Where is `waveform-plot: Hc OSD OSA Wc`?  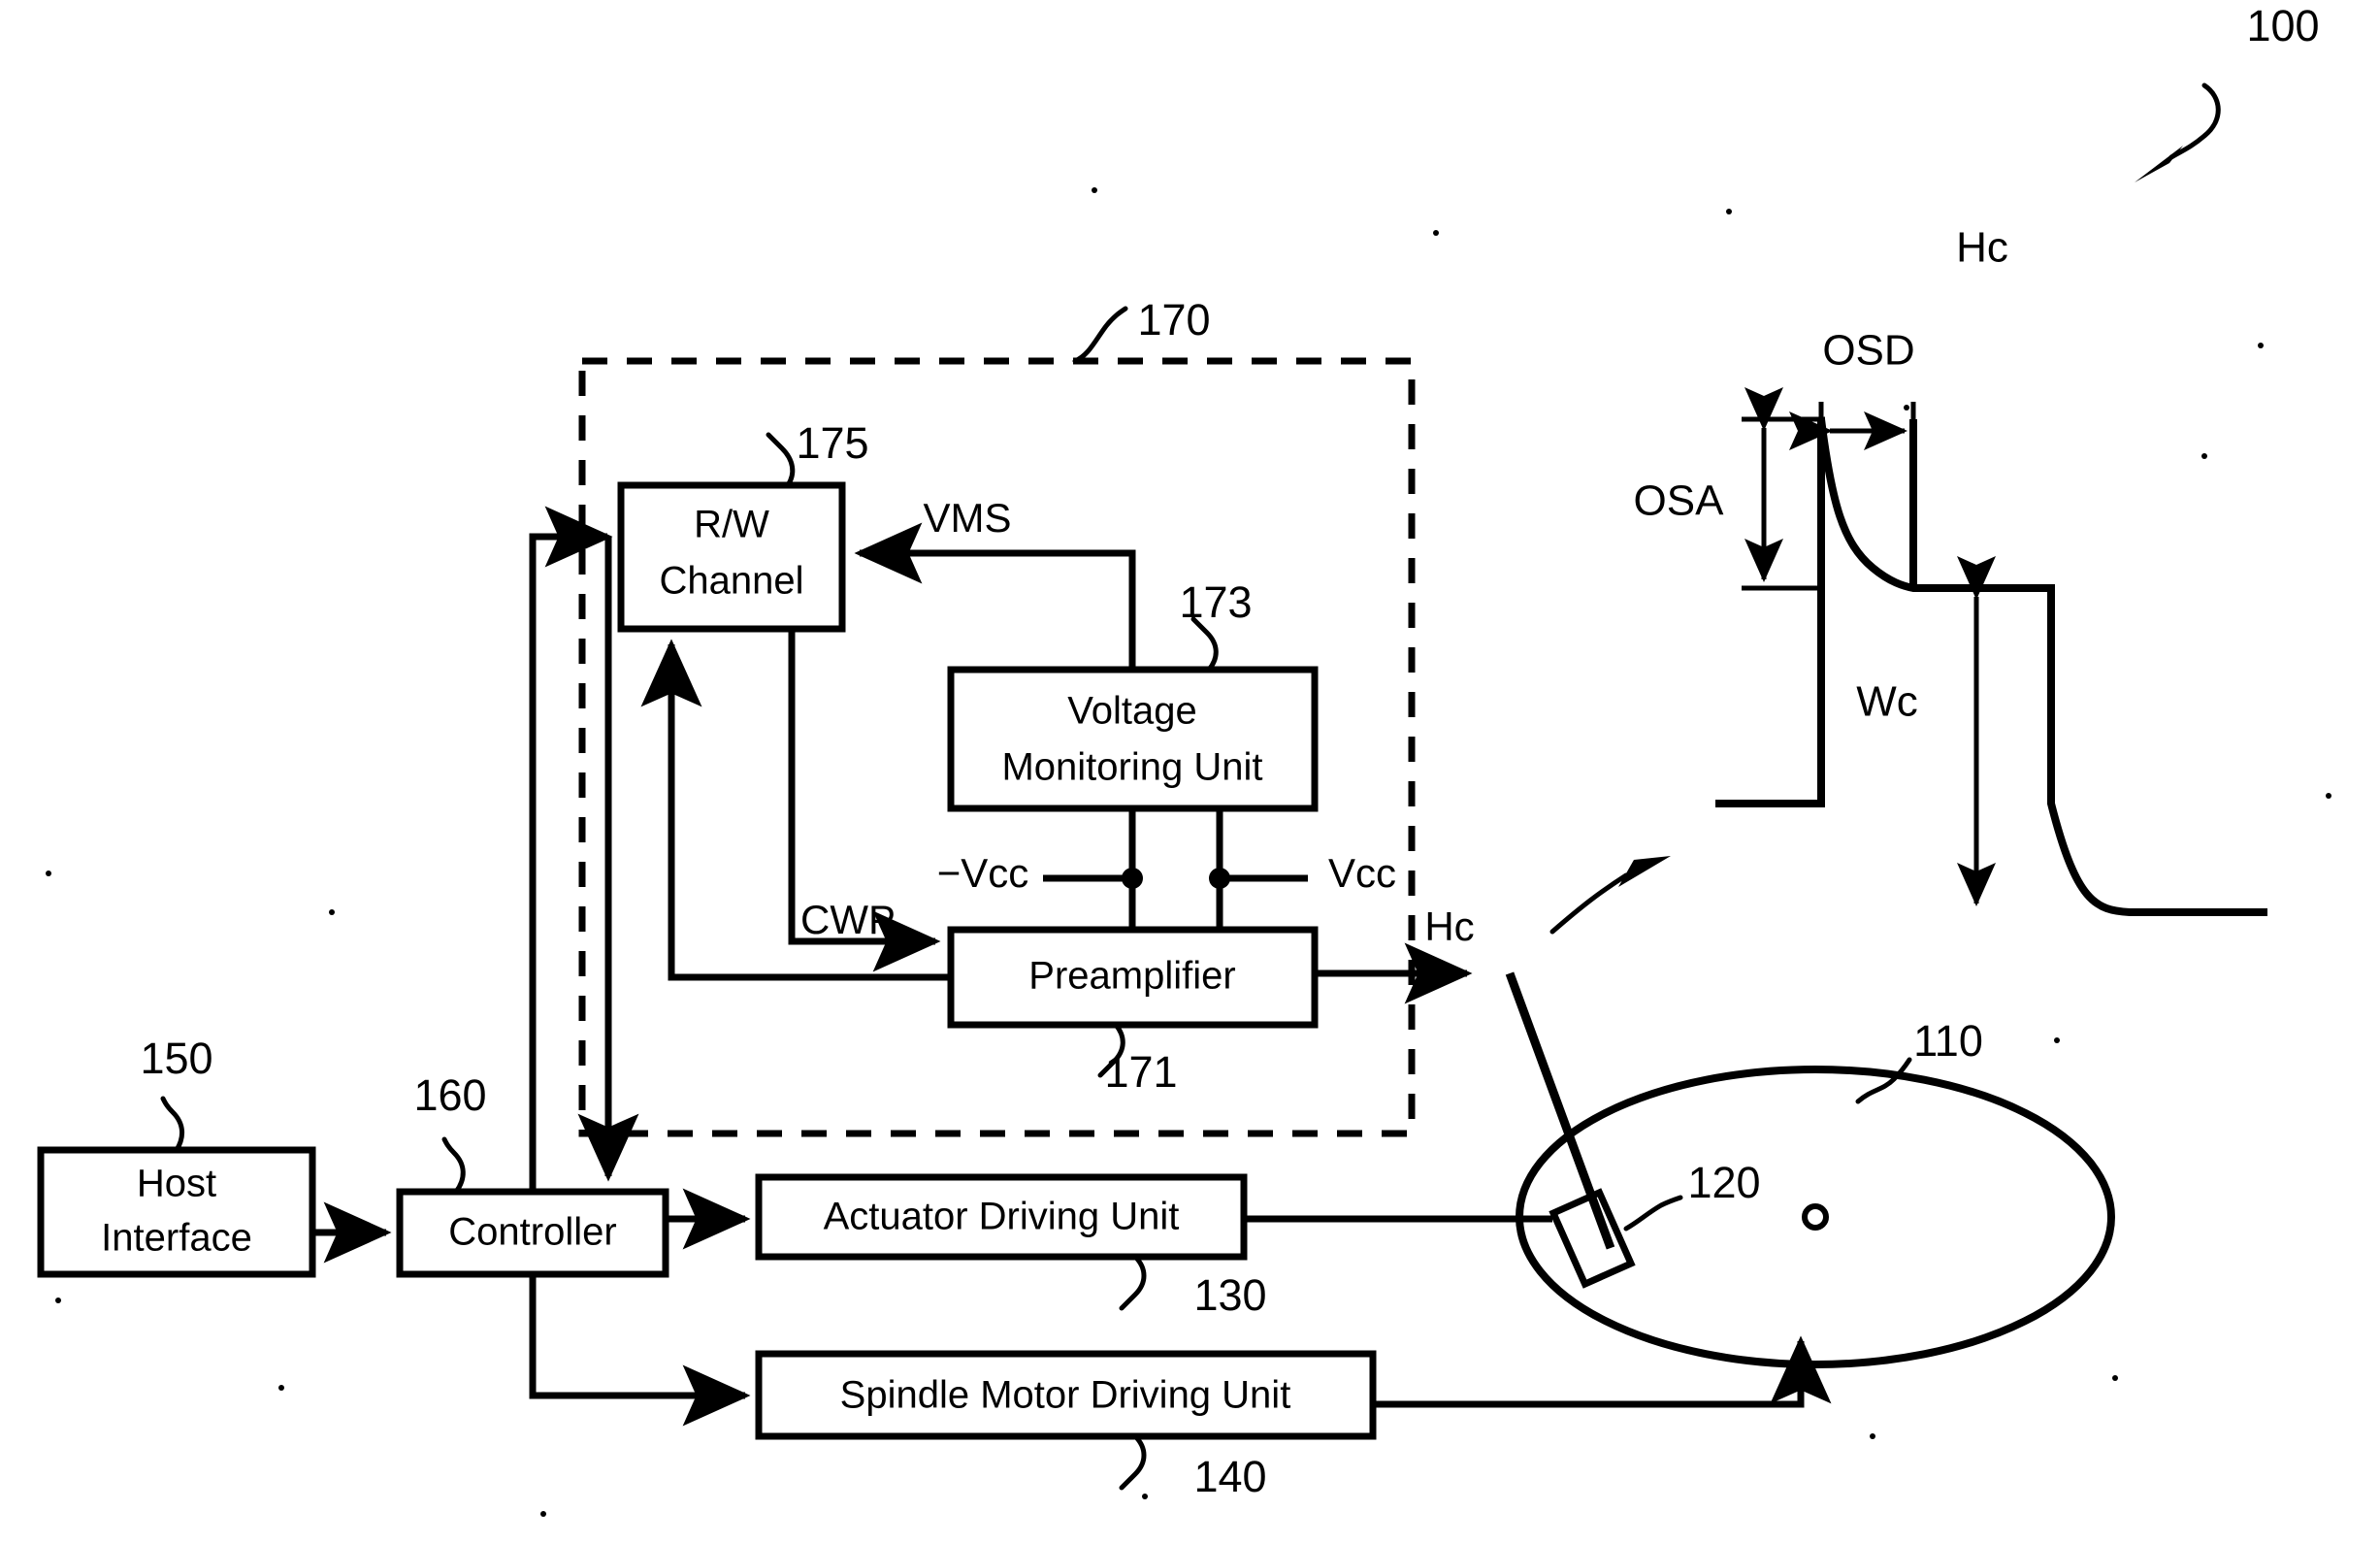
waveform-plot: Hc OSD OSA Wc is located at coordinates (1950, 570).